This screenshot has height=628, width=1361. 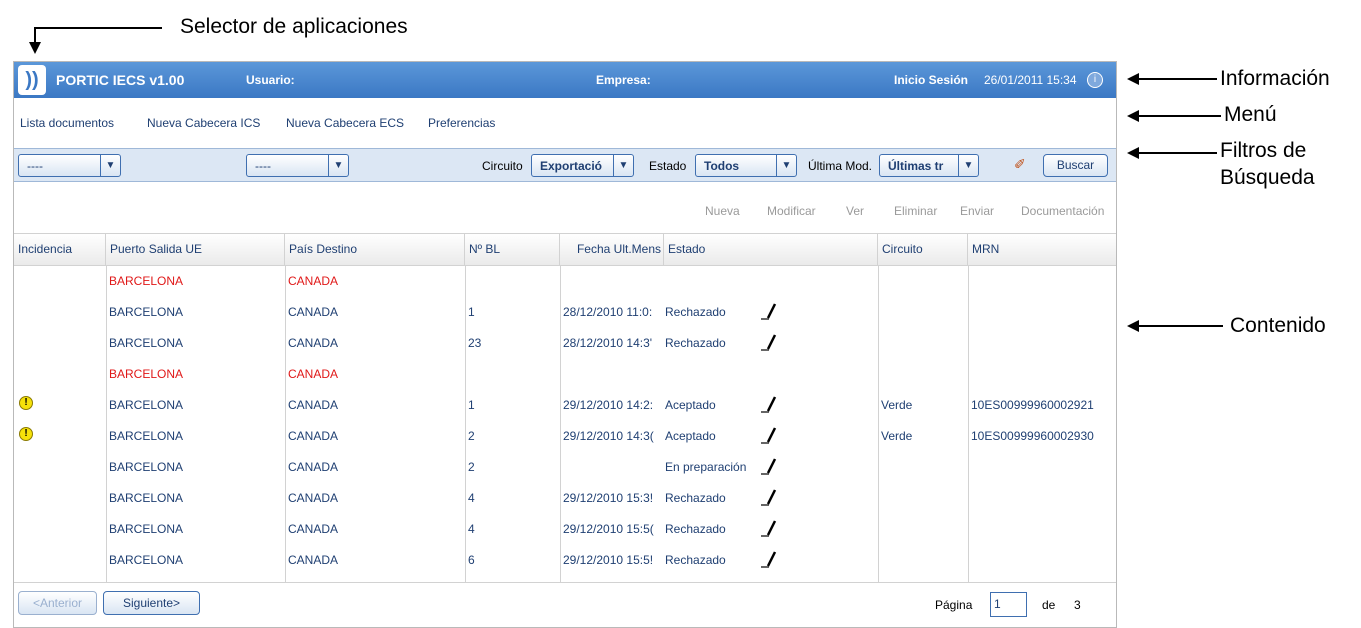 What do you see at coordinates (897, 405) in the screenshot?
I see `cell-circuito: Verde` at bounding box center [897, 405].